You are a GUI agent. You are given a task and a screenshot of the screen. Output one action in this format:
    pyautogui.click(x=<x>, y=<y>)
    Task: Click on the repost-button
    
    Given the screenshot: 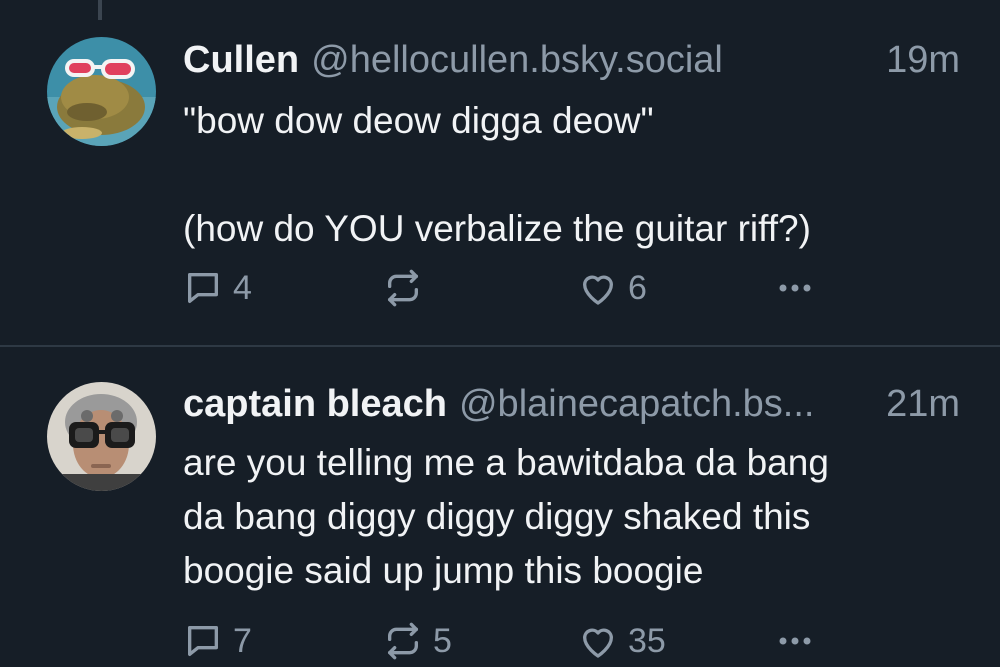 What is the action you would take?
    pyautogui.click(x=408, y=288)
    